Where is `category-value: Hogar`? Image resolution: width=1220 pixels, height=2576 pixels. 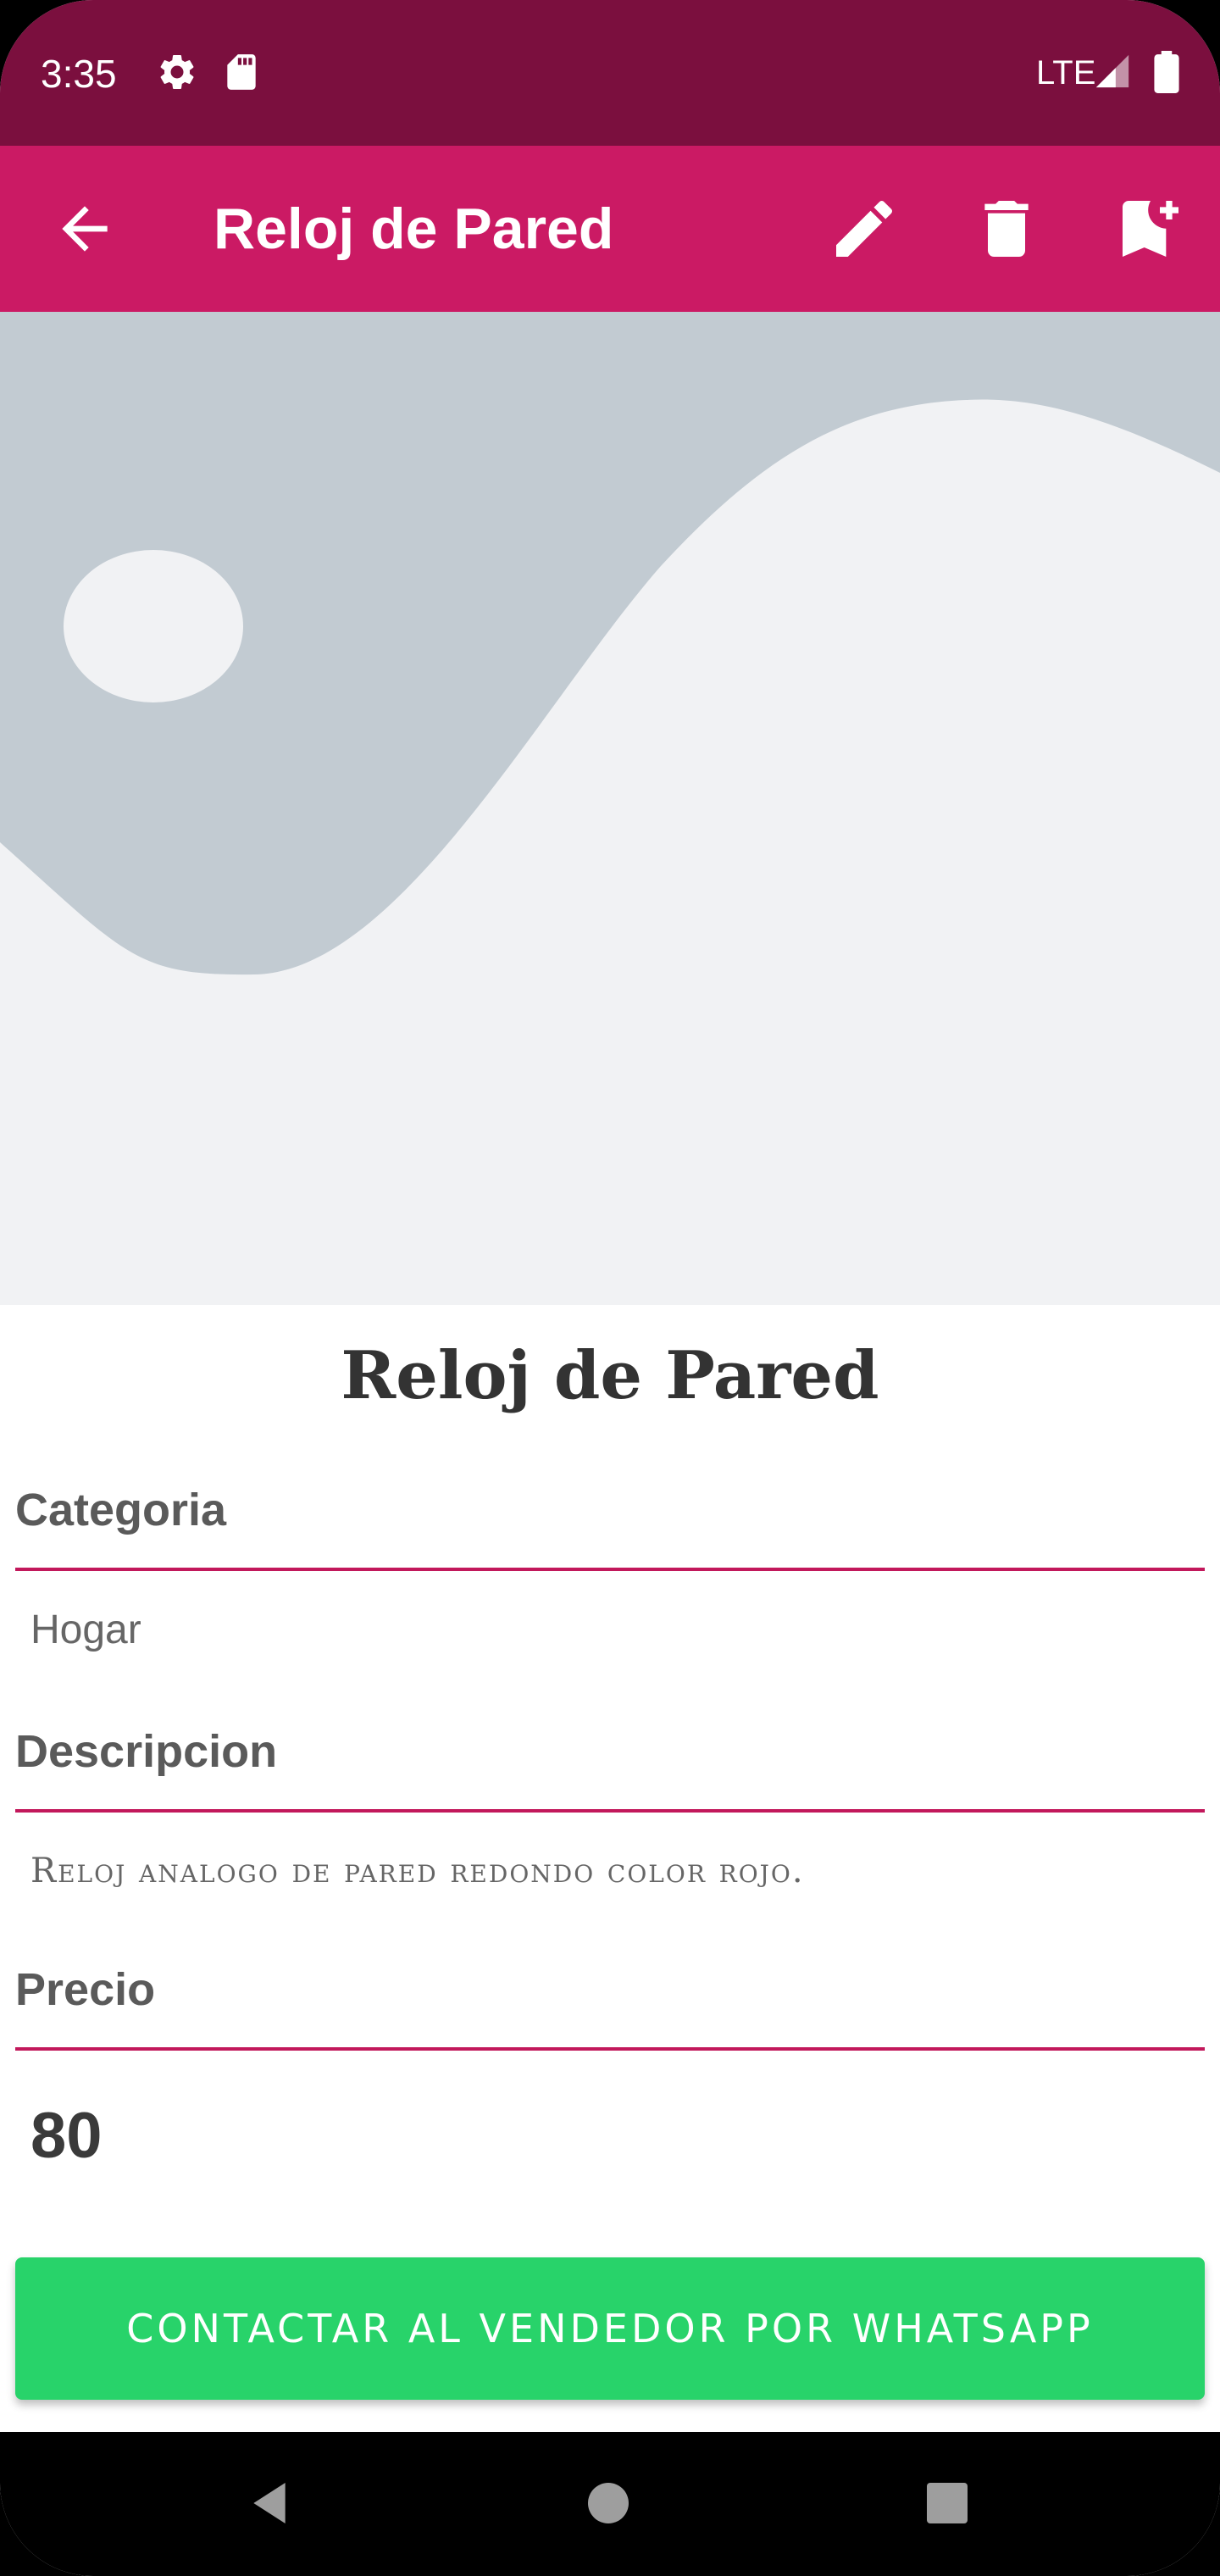
category-value: Hogar is located at coordinates (85, 1629).